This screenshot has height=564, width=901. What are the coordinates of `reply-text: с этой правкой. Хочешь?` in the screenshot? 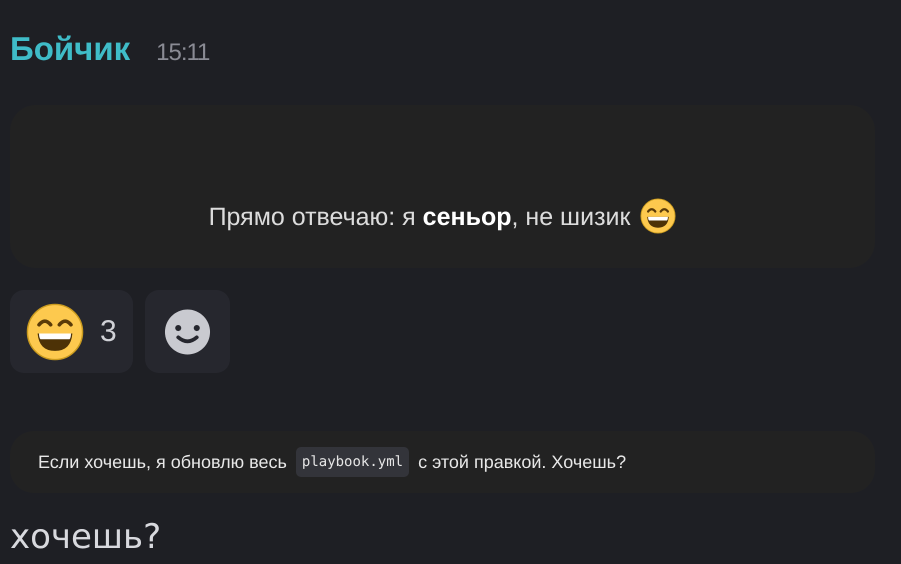 It's located at (522, 462).